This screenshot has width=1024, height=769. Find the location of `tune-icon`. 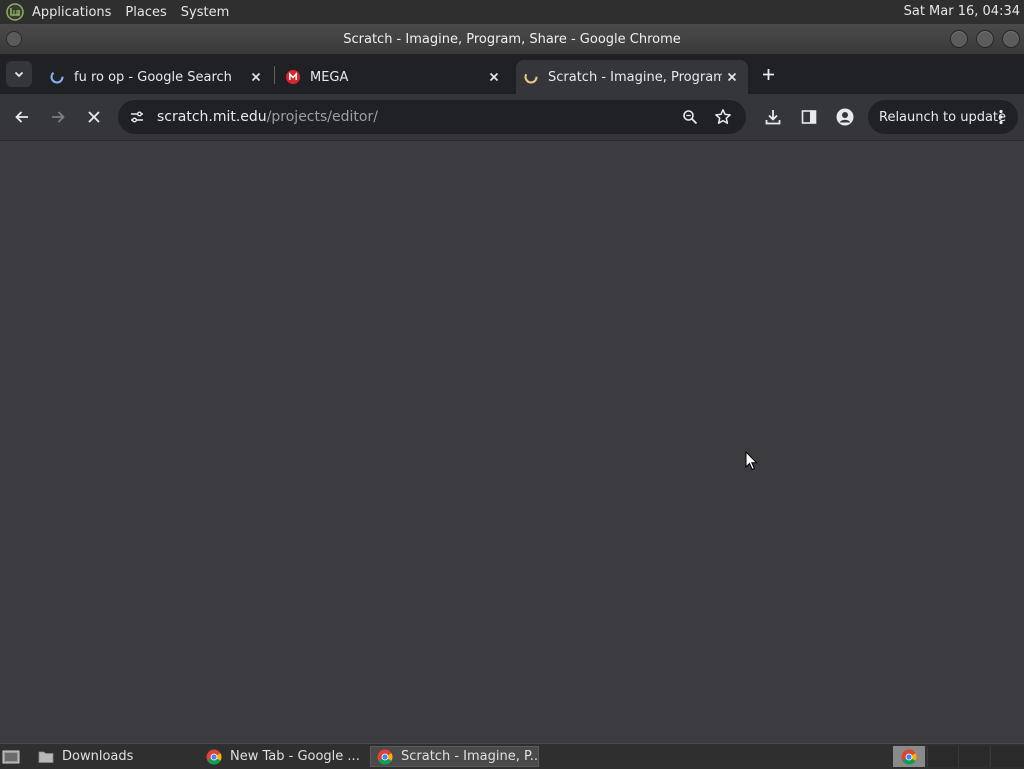

tune-icon is located at coordinates (137, 117).